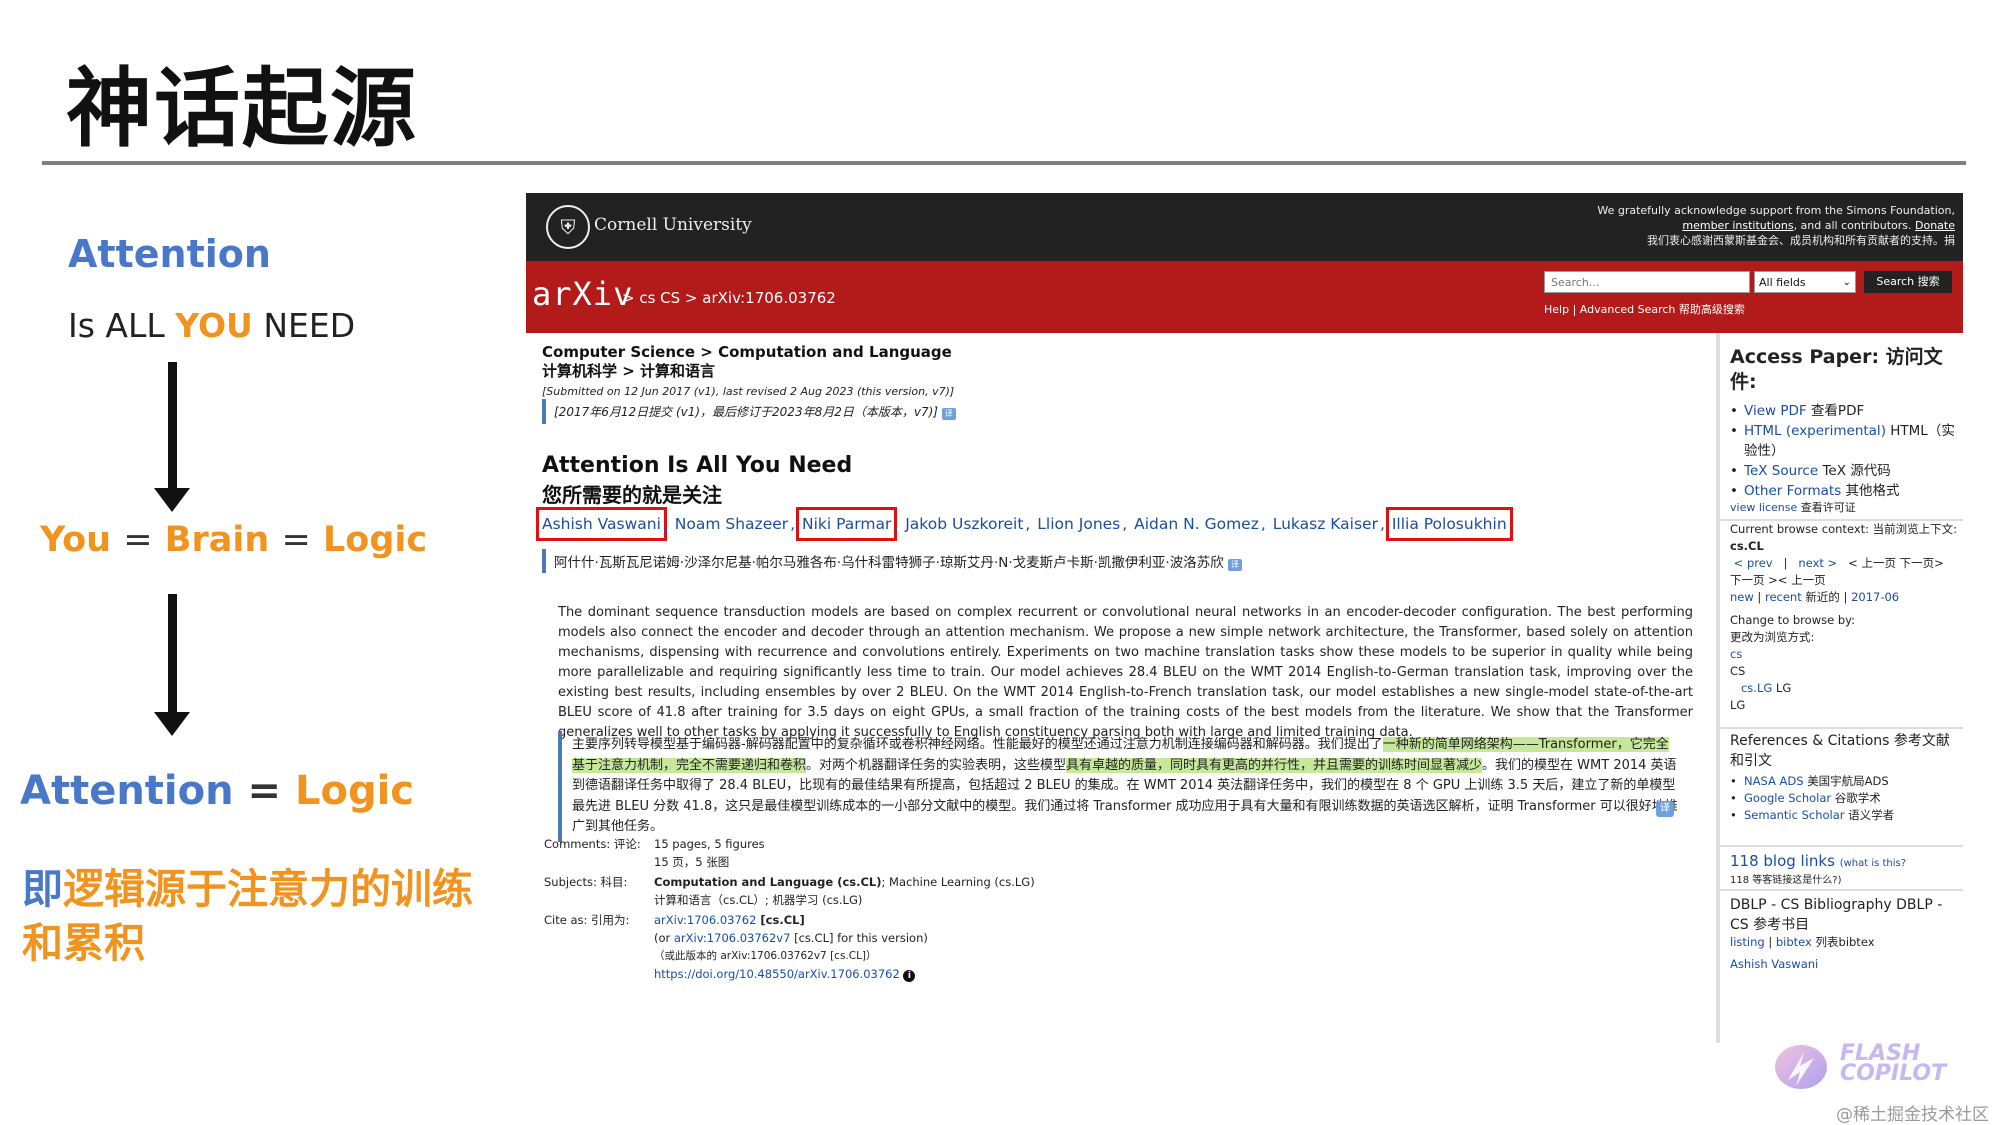  I want to click on cslg-link: cs.LG, so click(1756, 688).